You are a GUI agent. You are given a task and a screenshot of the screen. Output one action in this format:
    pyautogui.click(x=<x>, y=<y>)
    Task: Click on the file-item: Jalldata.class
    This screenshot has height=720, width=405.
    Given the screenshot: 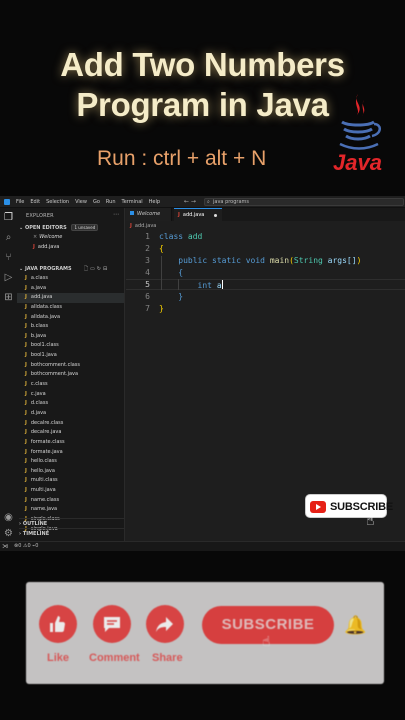 What is the action you would take?
    pyautogui.click(x=70, y=308)
    